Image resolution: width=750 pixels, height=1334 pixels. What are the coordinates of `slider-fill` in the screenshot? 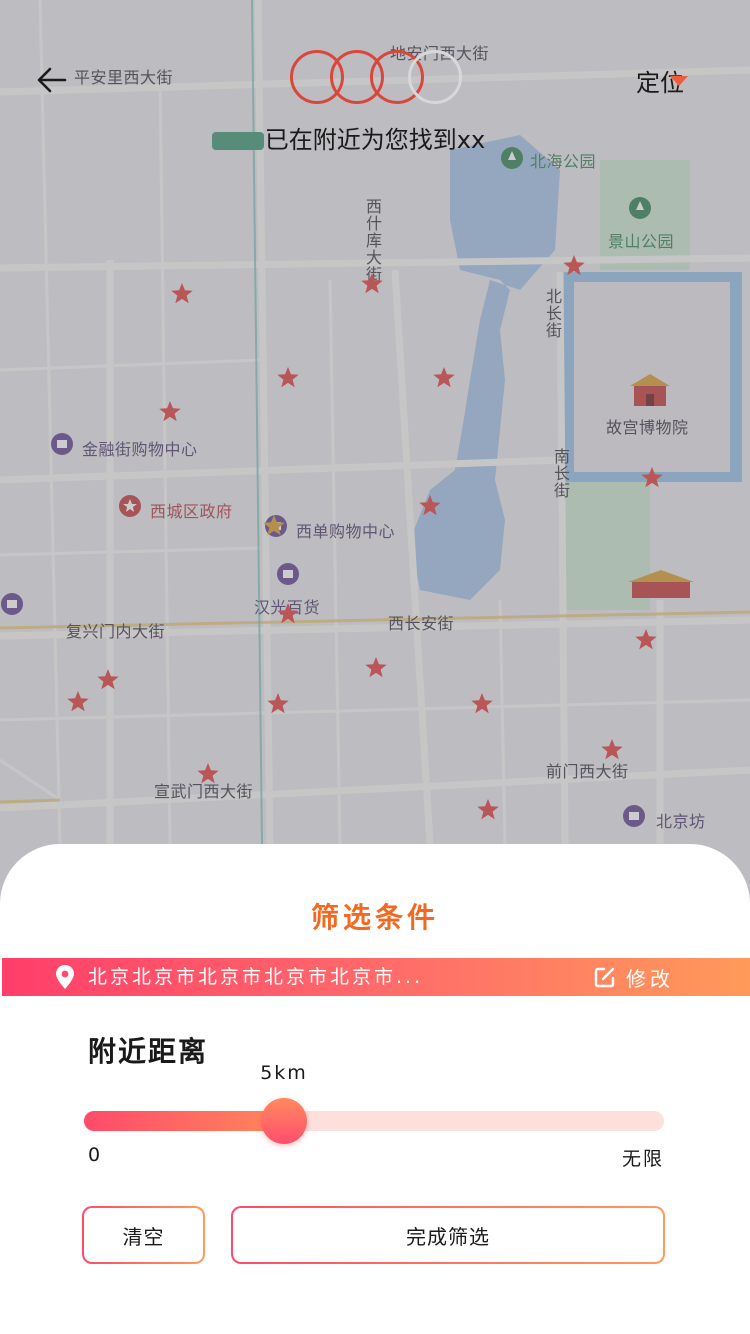 It's located at (187, 1121).